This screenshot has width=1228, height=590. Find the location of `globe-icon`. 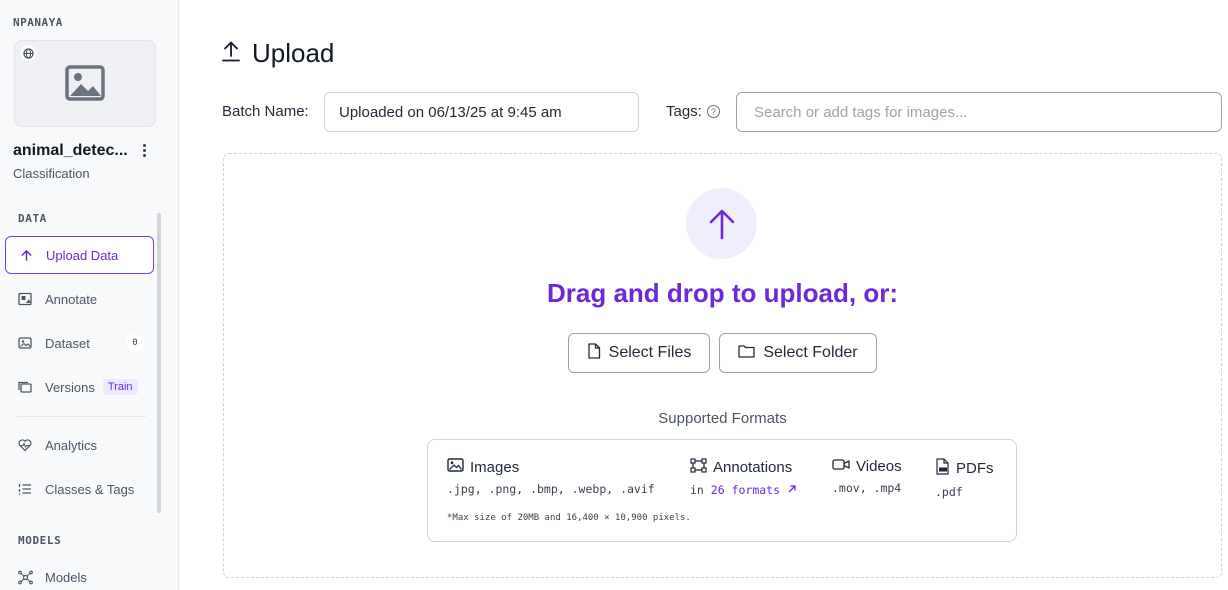

globe-icon is located at coordinates (28, 53).